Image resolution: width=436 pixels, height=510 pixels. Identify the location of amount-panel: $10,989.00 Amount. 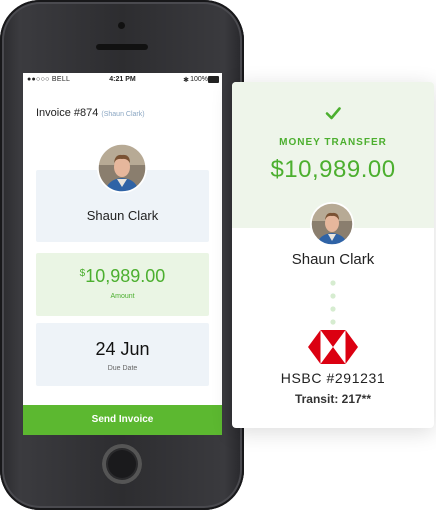
(122, 284).